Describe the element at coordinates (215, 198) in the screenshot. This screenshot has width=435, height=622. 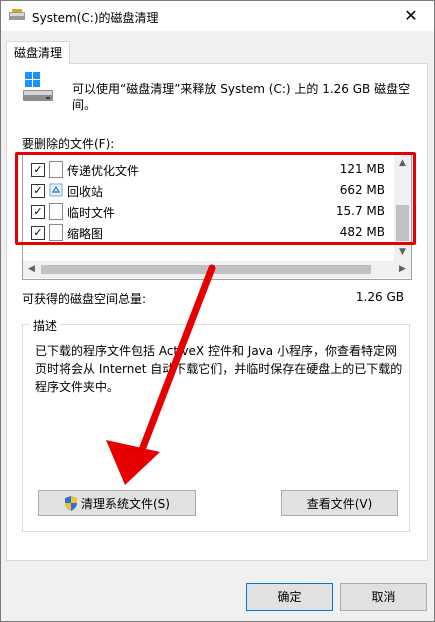
I see `annotation-highlight-box` at that location.